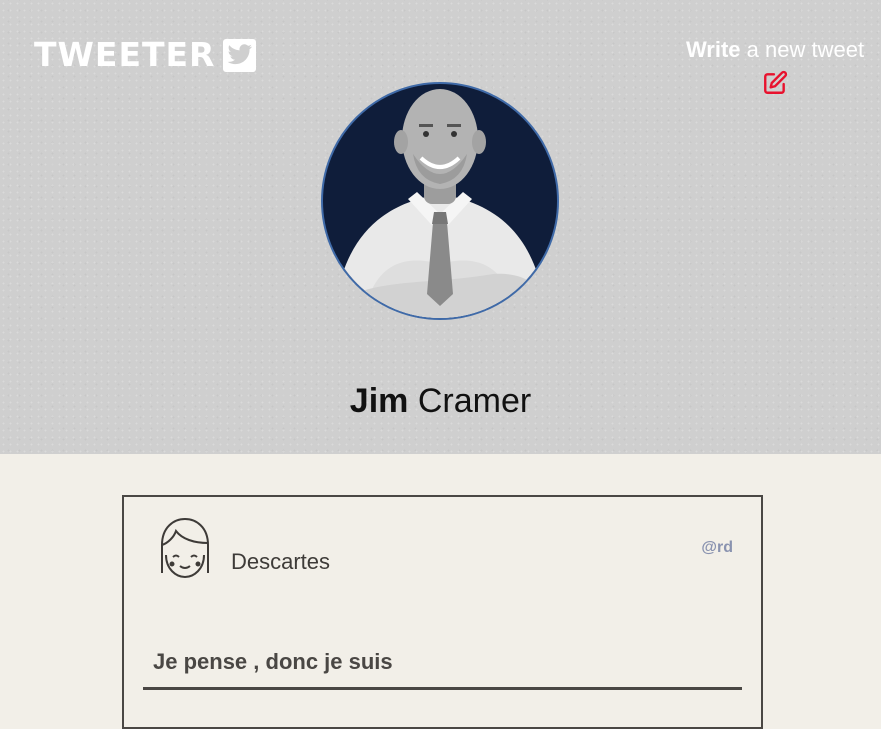  Describe the element at coordinates (273, 661) in the screenshot. I see `tweet-text: Je pense , donc je suis` at that location.